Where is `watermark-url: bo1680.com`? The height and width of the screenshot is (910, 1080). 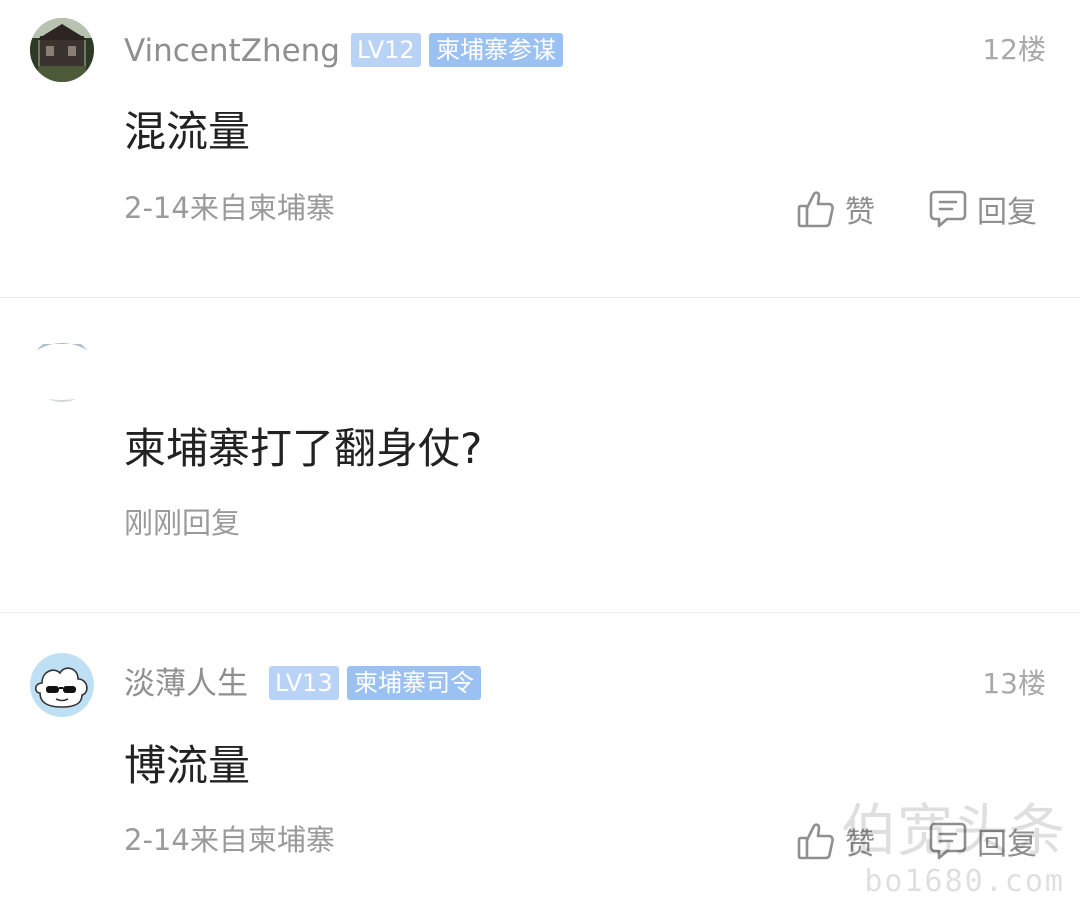 watermark-url: bo1680.com is located at coordinates (964, 881).